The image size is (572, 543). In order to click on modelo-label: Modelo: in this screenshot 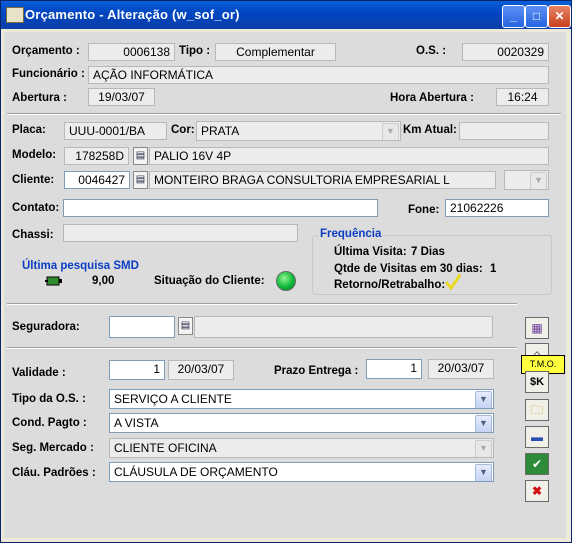, I will do `click(34, 155)`.